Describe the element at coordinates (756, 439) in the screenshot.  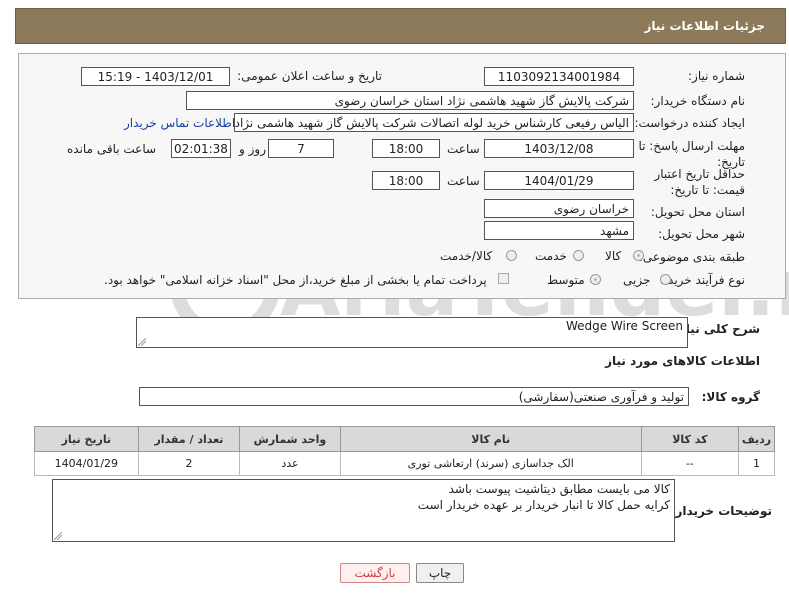
I see `col-row-header: ردیف` at that location.